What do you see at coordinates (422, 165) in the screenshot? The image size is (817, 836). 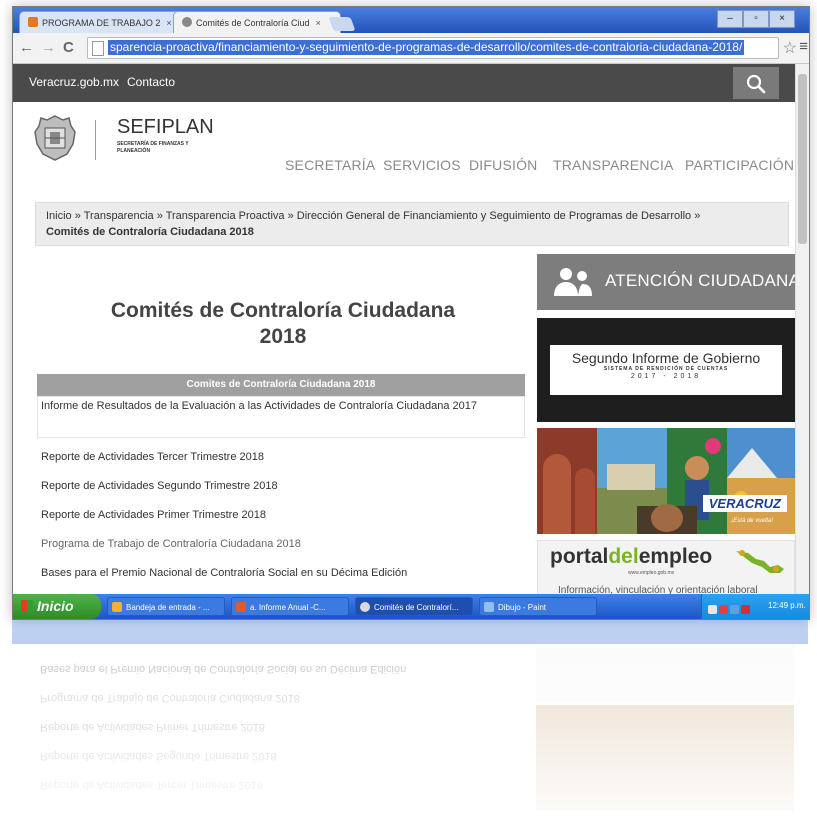 I see `menu-servicios: SERVICIOS` at bounding box center [422, 165].